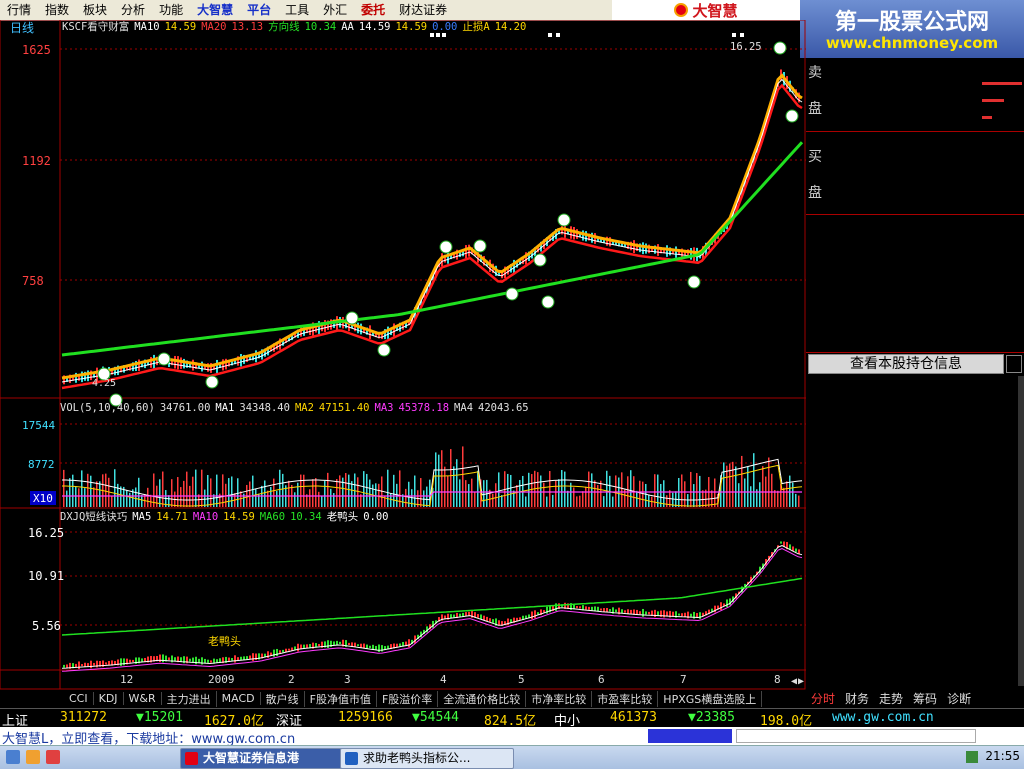  Describe the element at coordinates (297, 10) in the screenshot. I see `menu-item: 工具` at that location.